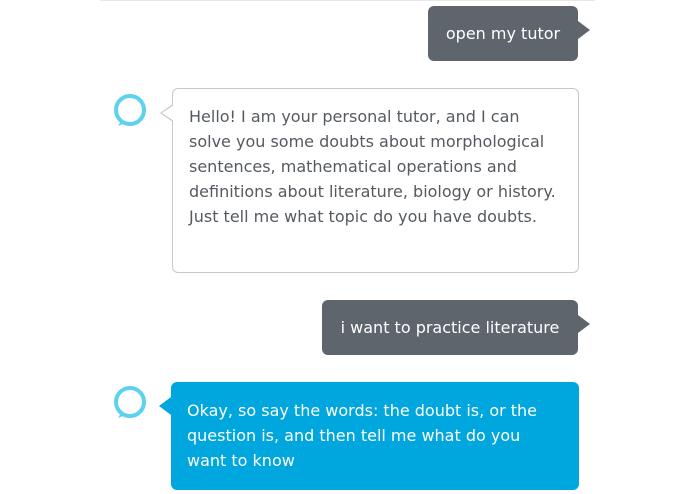 The image size is (695, 494). Describe the element at coordinates (503, 33) in the screenshot. I see `user-message-text: open my tutor` at that location.